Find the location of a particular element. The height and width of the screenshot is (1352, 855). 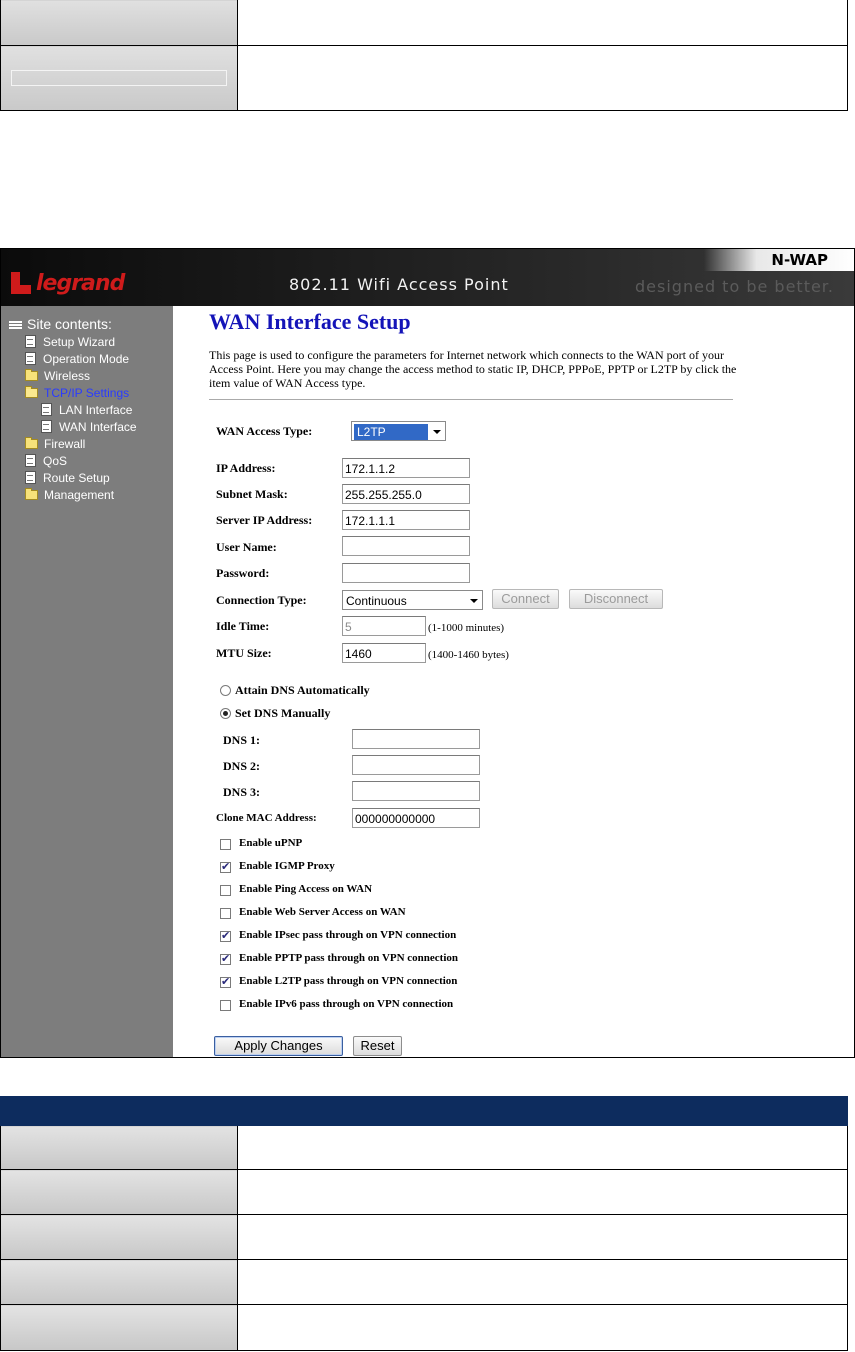

mtu-size-input: 1460 is located at coordinates (384, 653).